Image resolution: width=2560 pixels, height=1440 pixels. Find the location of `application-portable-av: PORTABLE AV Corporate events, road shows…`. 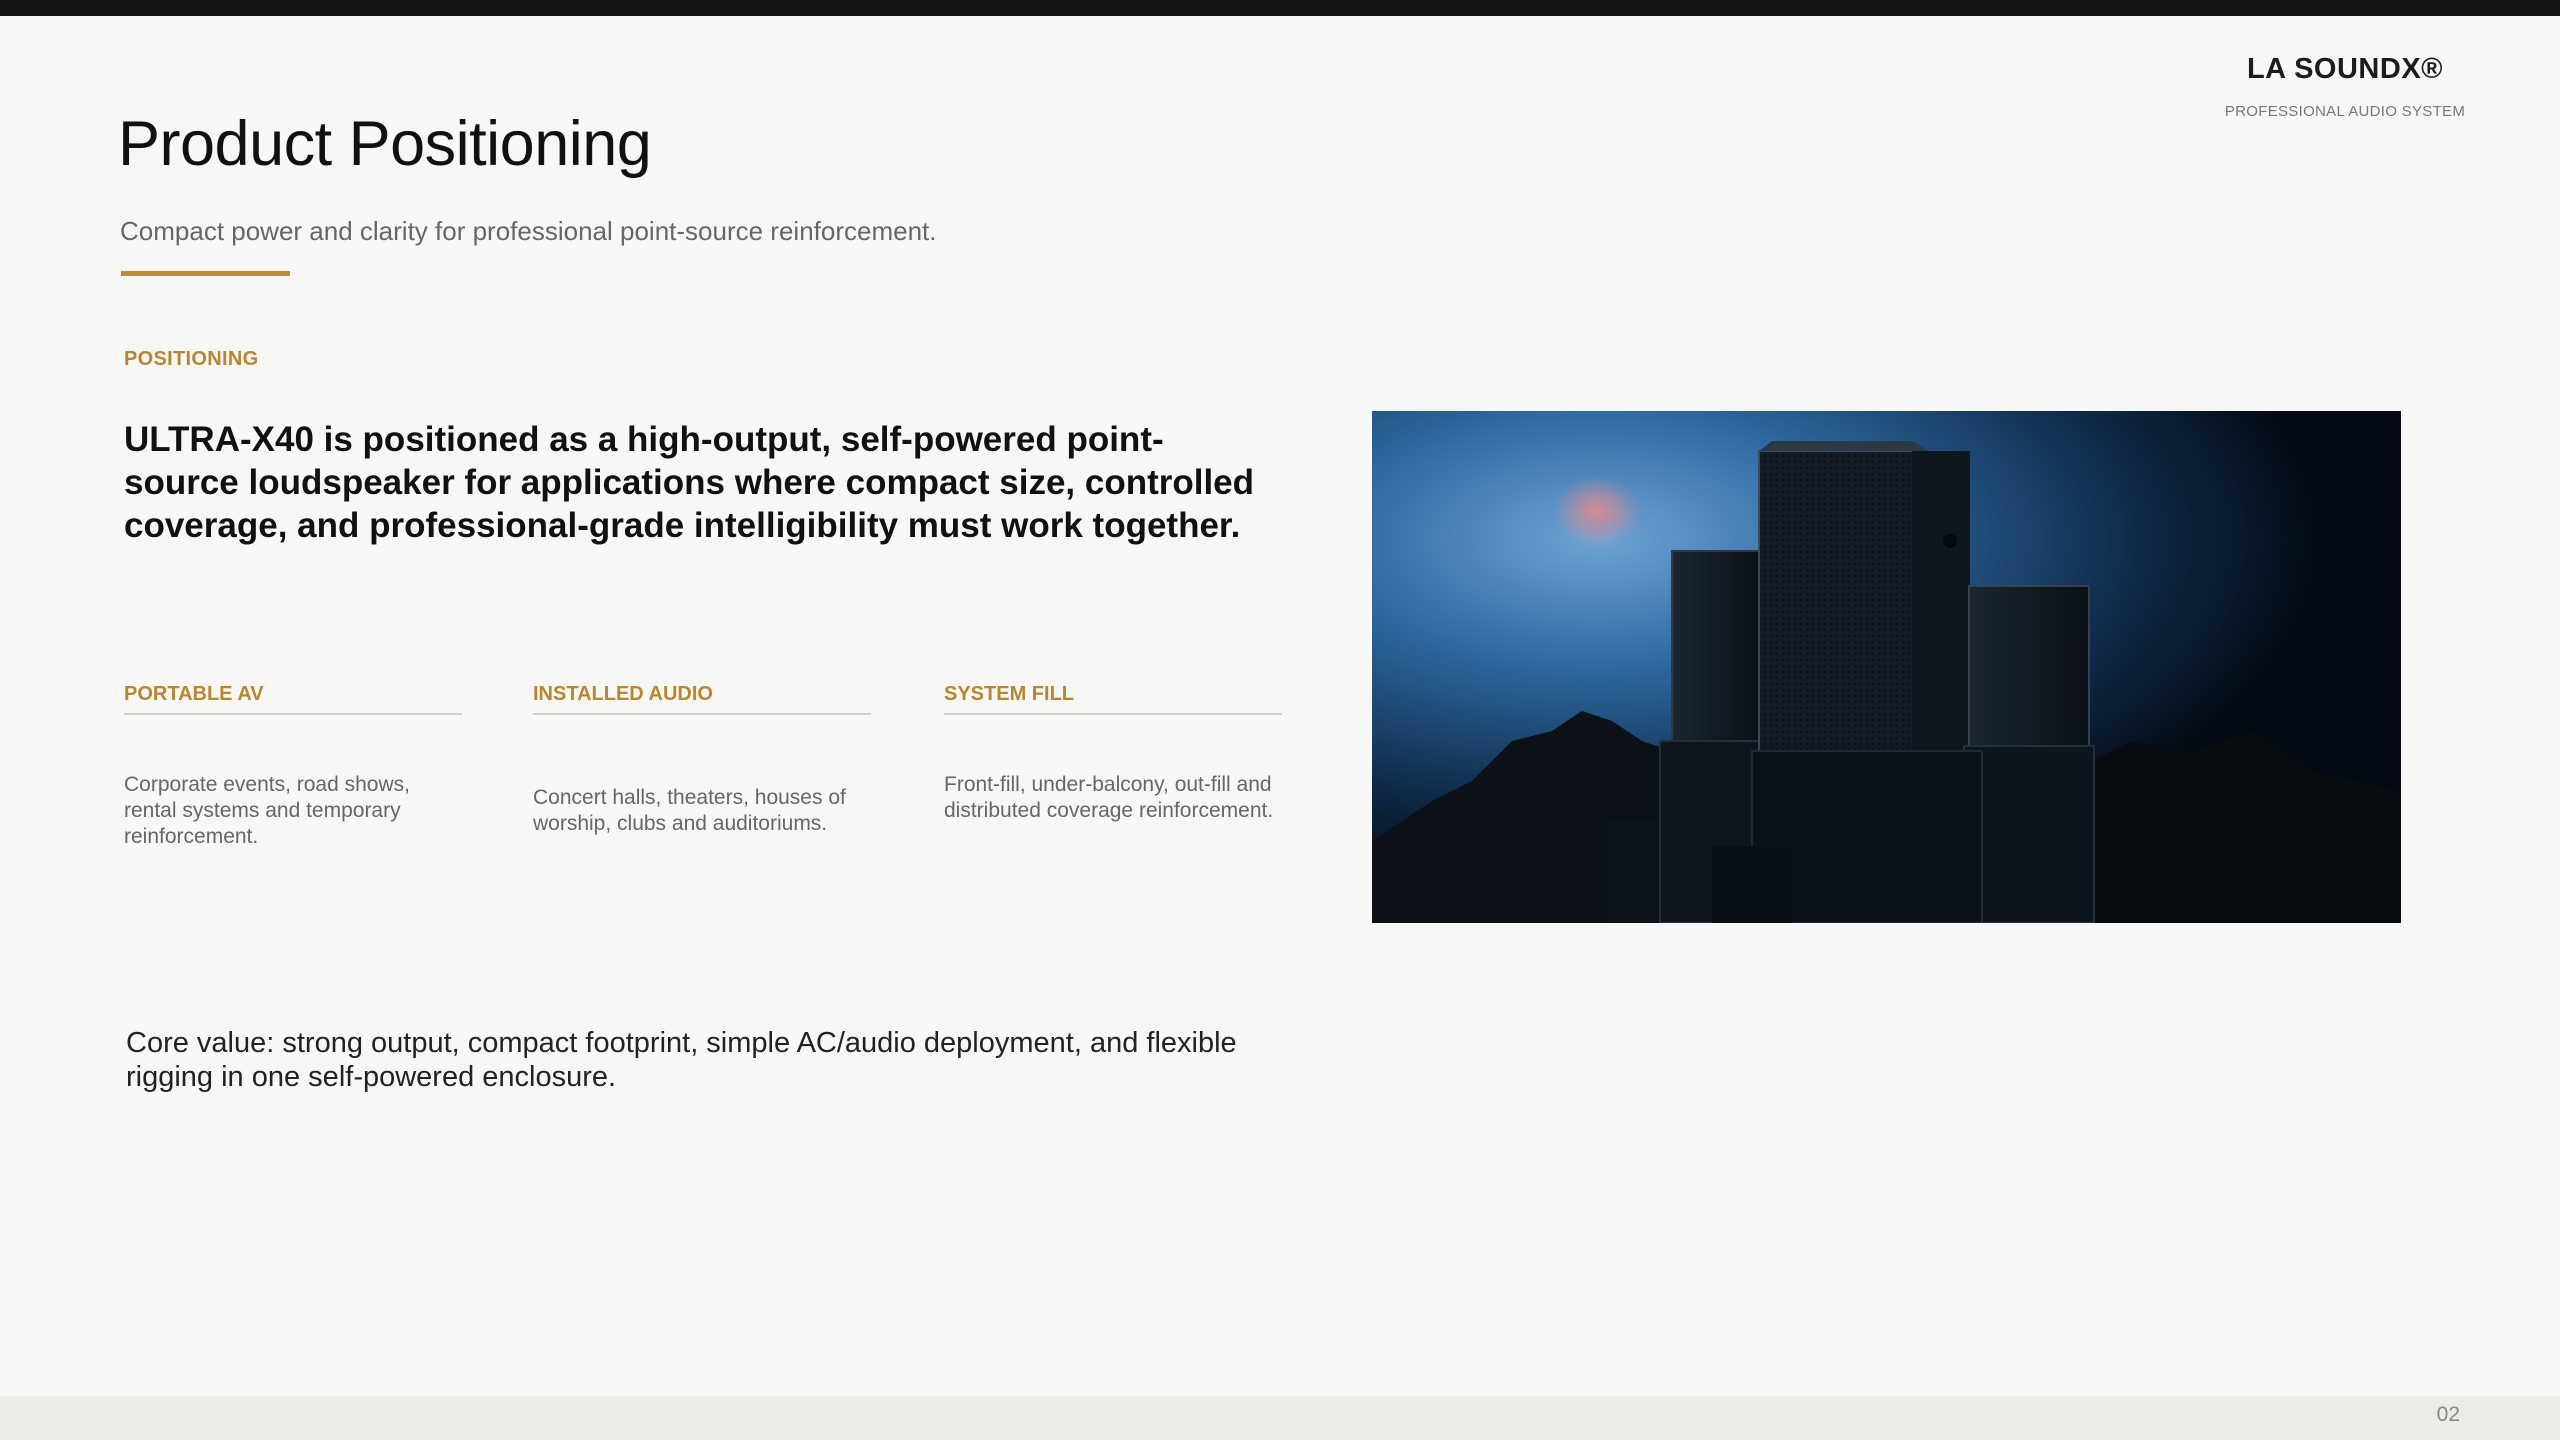

application-portable-av: PORTABLE AV Corporate events, road shows… is located at coordinates (293, 765).